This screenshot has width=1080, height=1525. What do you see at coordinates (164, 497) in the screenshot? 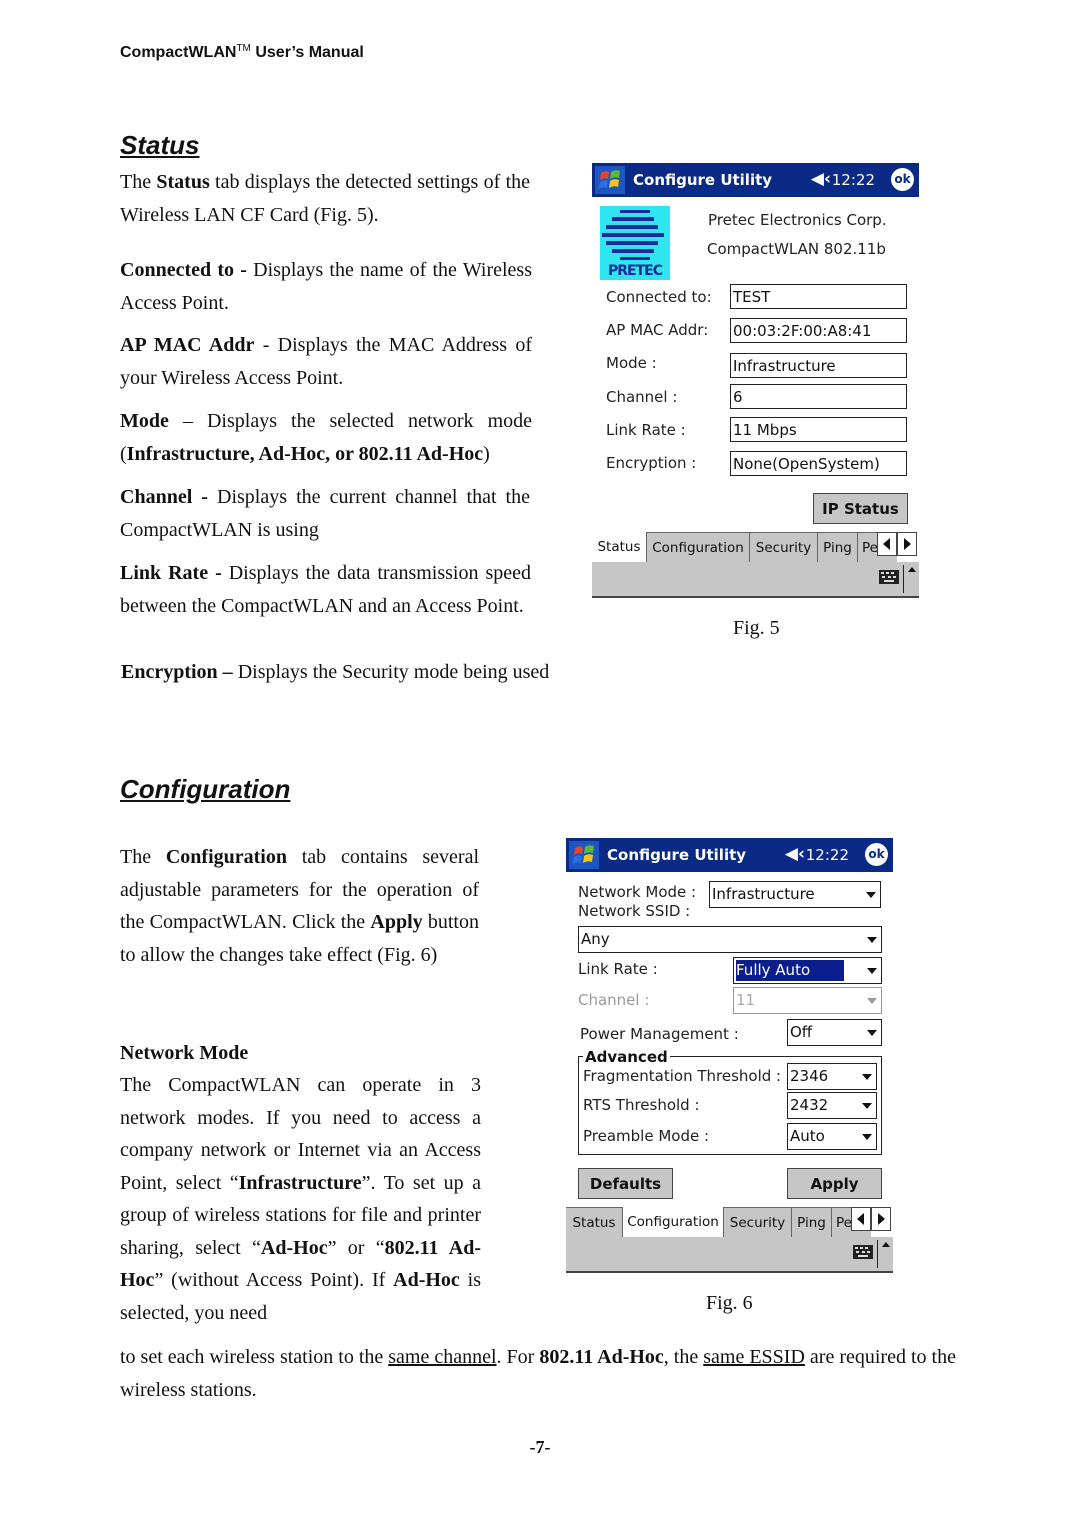
I see `term: Channel -` at bounding box center [164, 497].